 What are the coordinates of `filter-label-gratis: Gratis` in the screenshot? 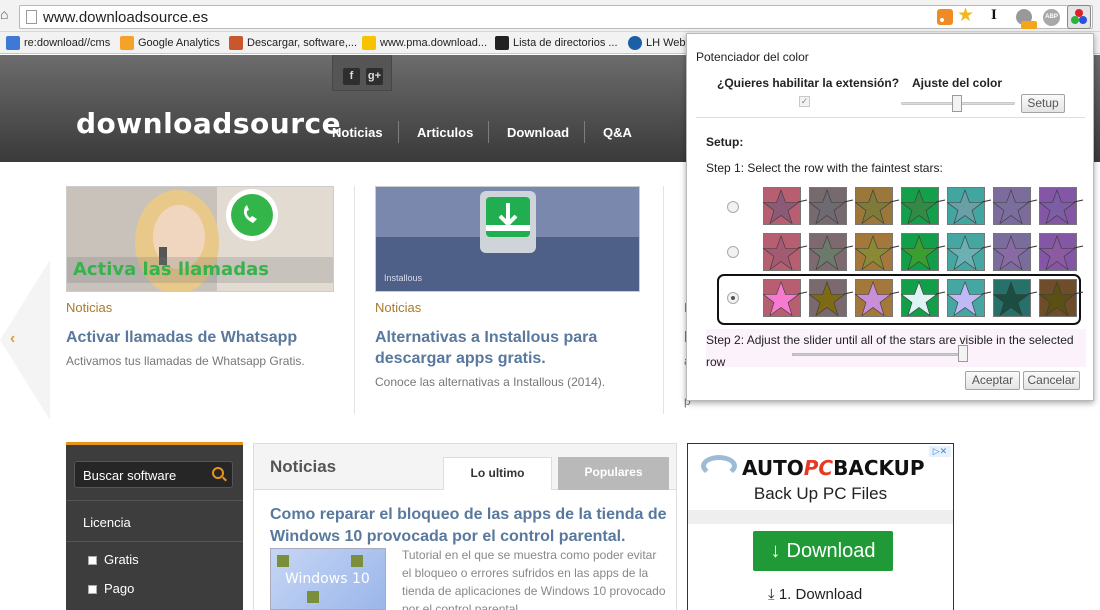 It's located at (121, 559).